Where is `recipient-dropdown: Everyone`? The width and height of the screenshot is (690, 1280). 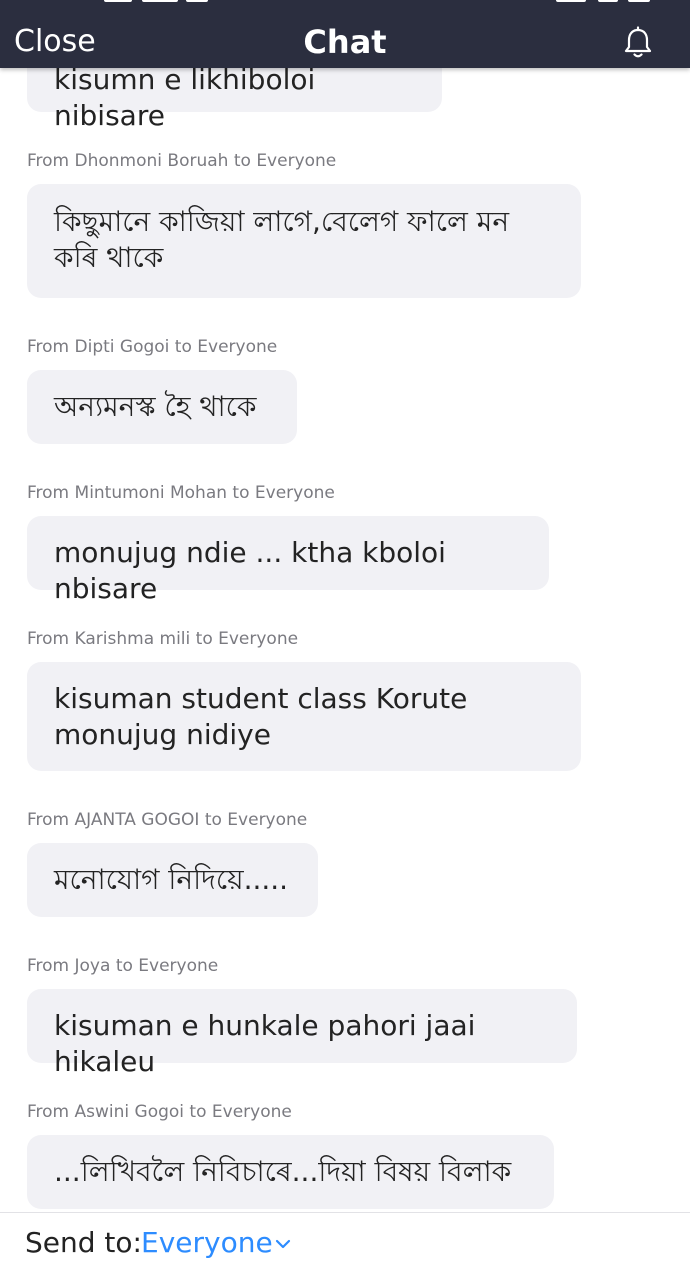 recipient-dropdown: Everyone is located at coordinates (216, 1243).